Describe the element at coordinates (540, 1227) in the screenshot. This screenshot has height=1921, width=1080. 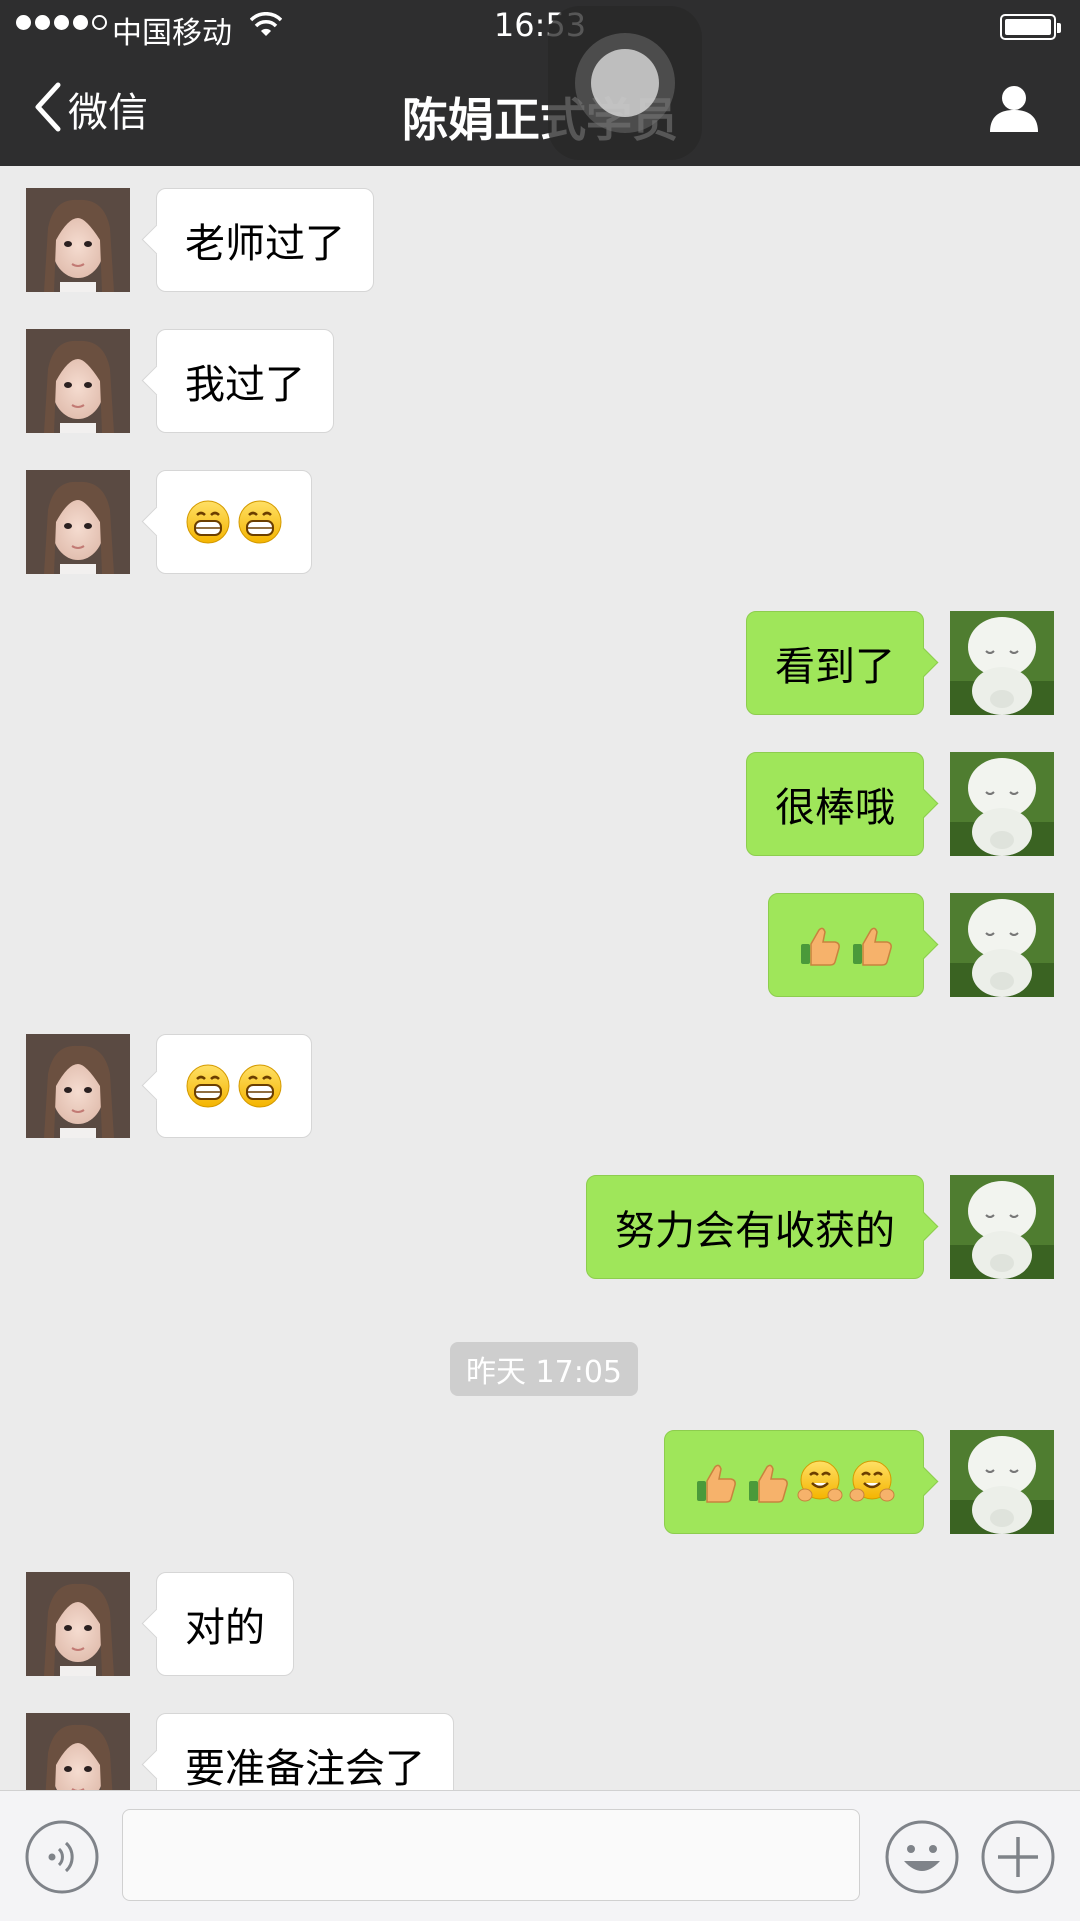
I see `message-row: 努力会有收获的` at that location.